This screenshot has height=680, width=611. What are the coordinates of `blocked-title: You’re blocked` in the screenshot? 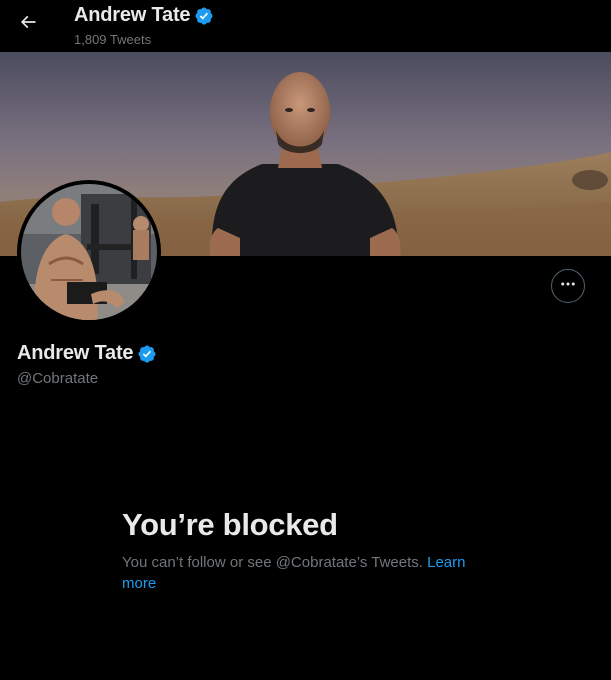 It's located at (230, 524).